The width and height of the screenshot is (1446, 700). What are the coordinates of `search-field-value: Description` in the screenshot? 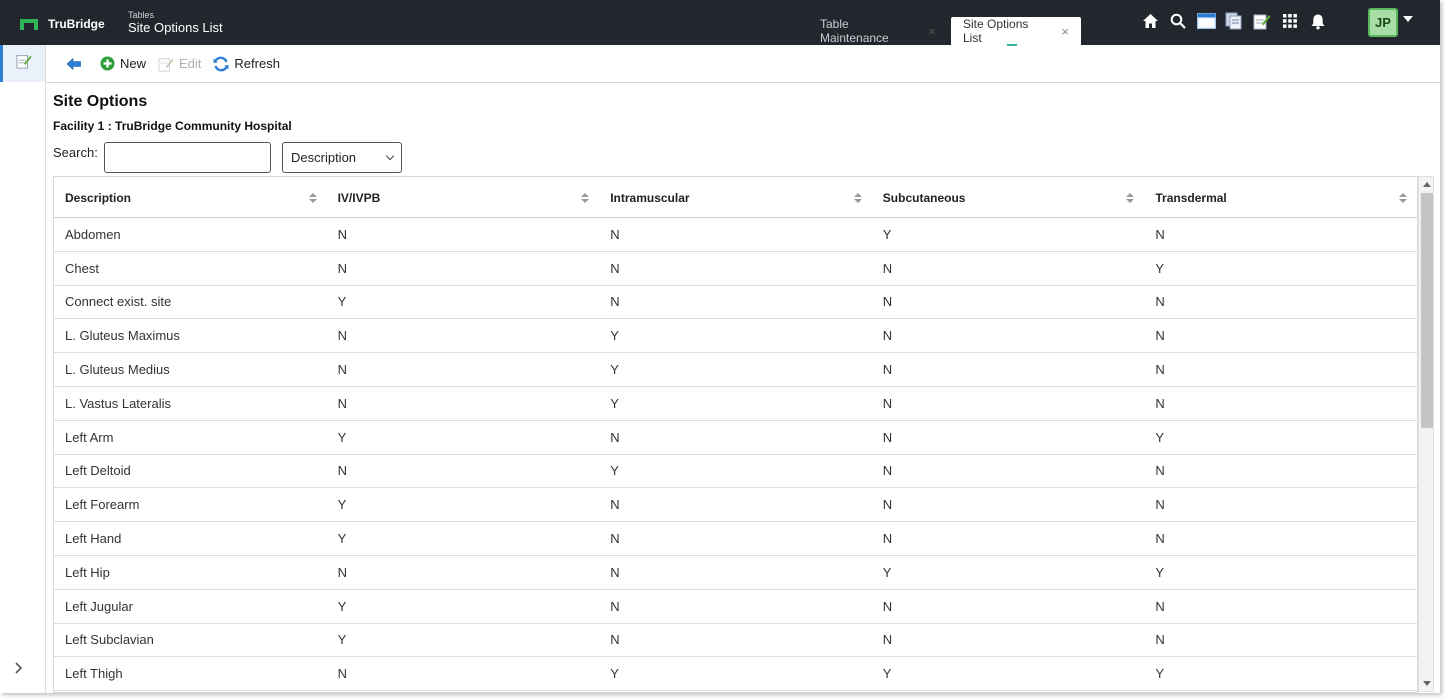 It's located at (324, 157).